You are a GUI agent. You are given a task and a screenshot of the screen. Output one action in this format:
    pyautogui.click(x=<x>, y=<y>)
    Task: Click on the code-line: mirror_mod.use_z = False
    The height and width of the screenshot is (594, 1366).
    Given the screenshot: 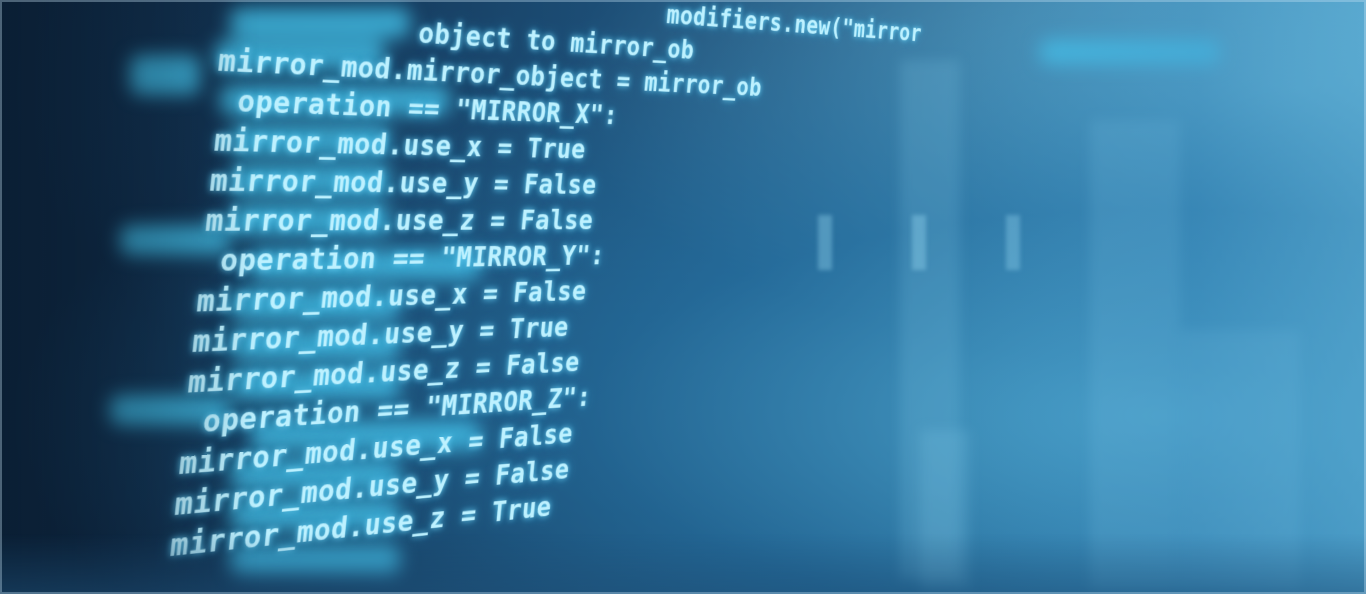 What is the action you would take?
    pyautogui.click(x=399, y=220)
    